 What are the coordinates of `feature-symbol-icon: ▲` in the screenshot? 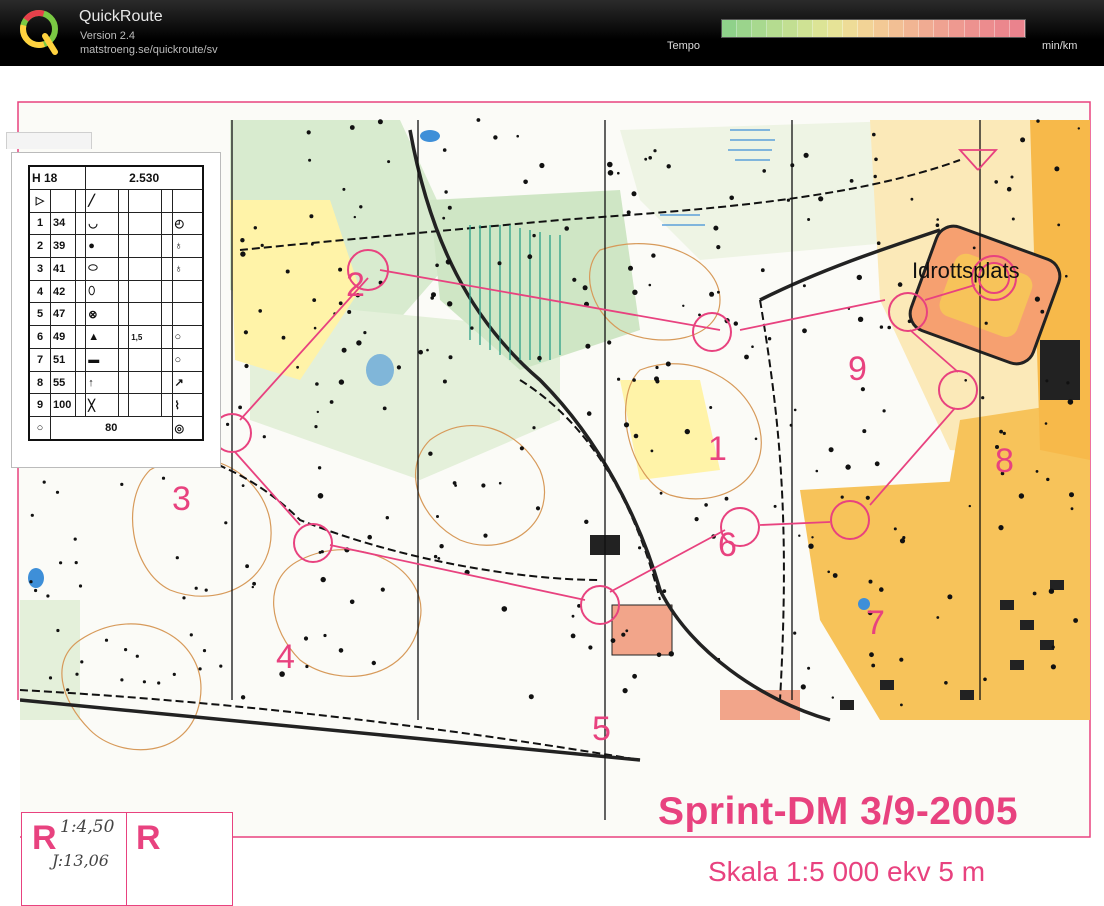 It's located at (102, 337).